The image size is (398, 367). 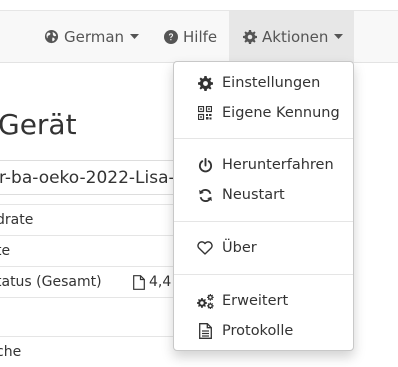 I want to click on navbar: German Hilfe Aktionen, so click(x=199, y=37).